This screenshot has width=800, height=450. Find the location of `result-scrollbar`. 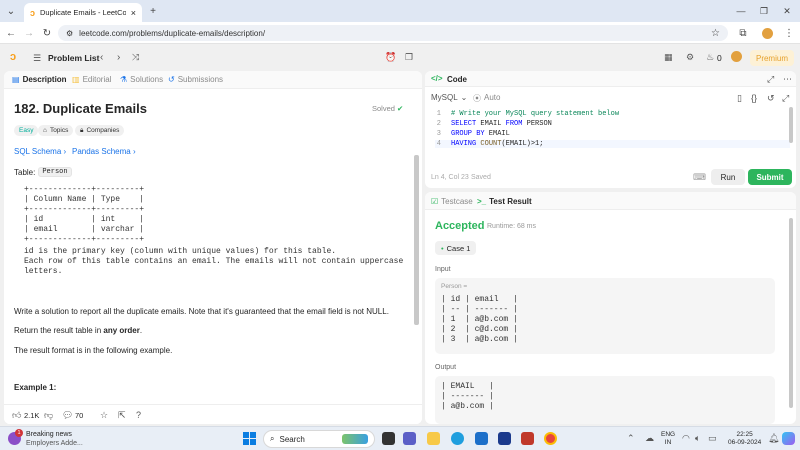

result-scrollbar is located at coordinates (791, 313).